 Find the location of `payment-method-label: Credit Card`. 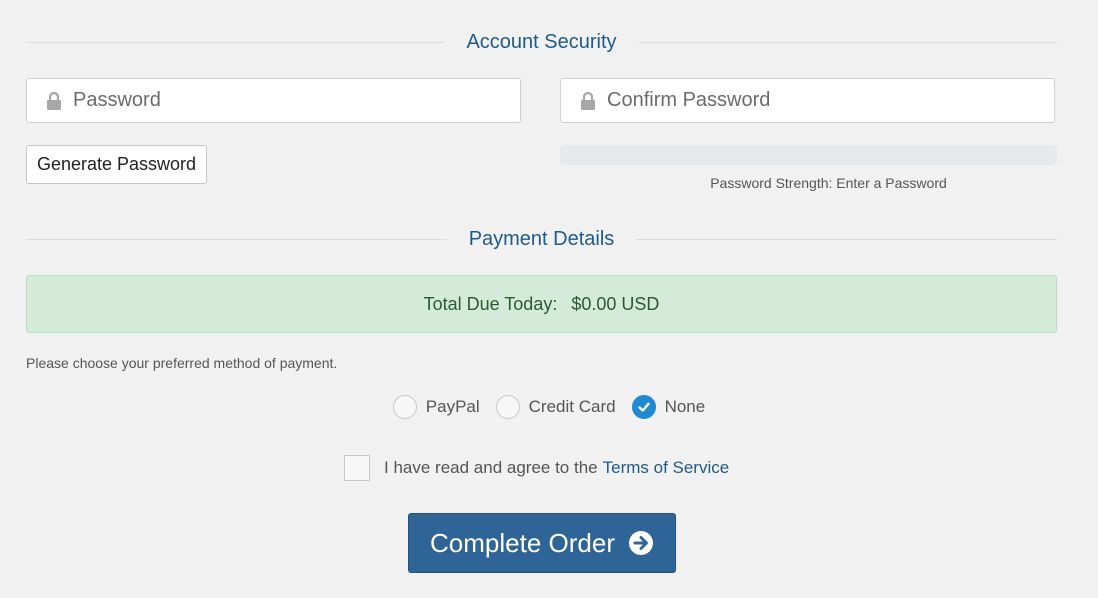

payment-method-label: Credit Card is located at coordinates (572, 406).